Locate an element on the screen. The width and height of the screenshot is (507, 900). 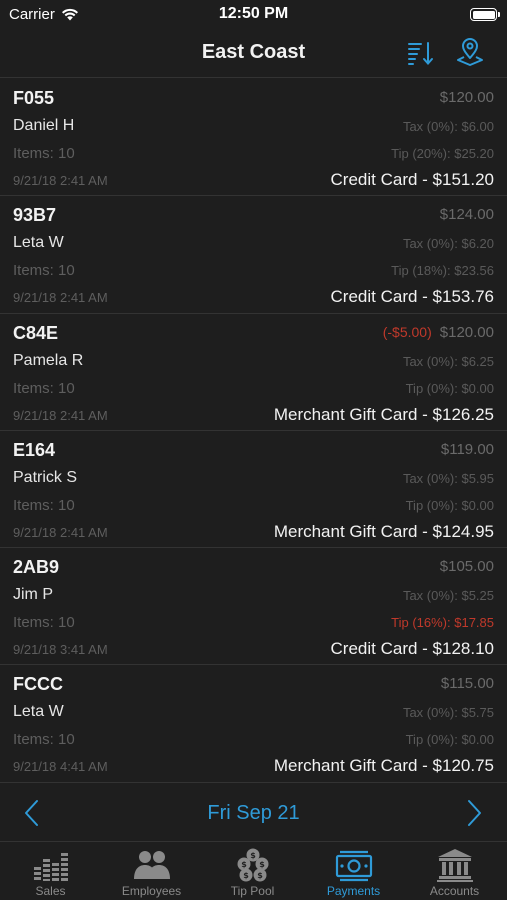
clock: 12:50 PM is located at coordinates (253, 13).